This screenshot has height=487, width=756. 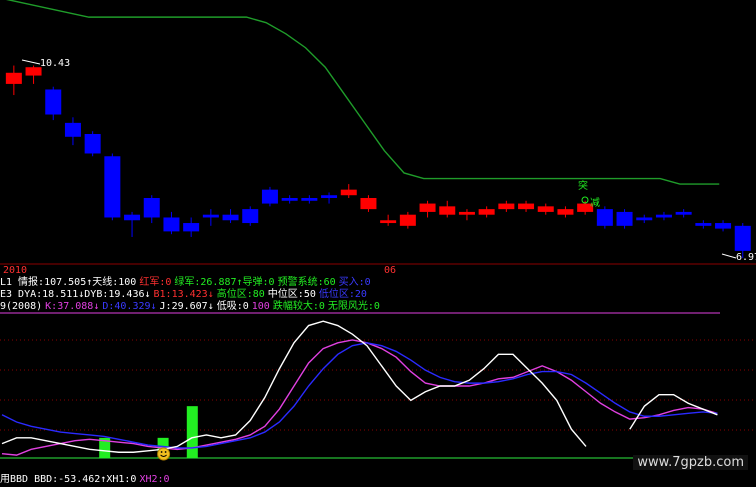 I want to click on date-axis-left: 2010, so click(x=15, y=270).